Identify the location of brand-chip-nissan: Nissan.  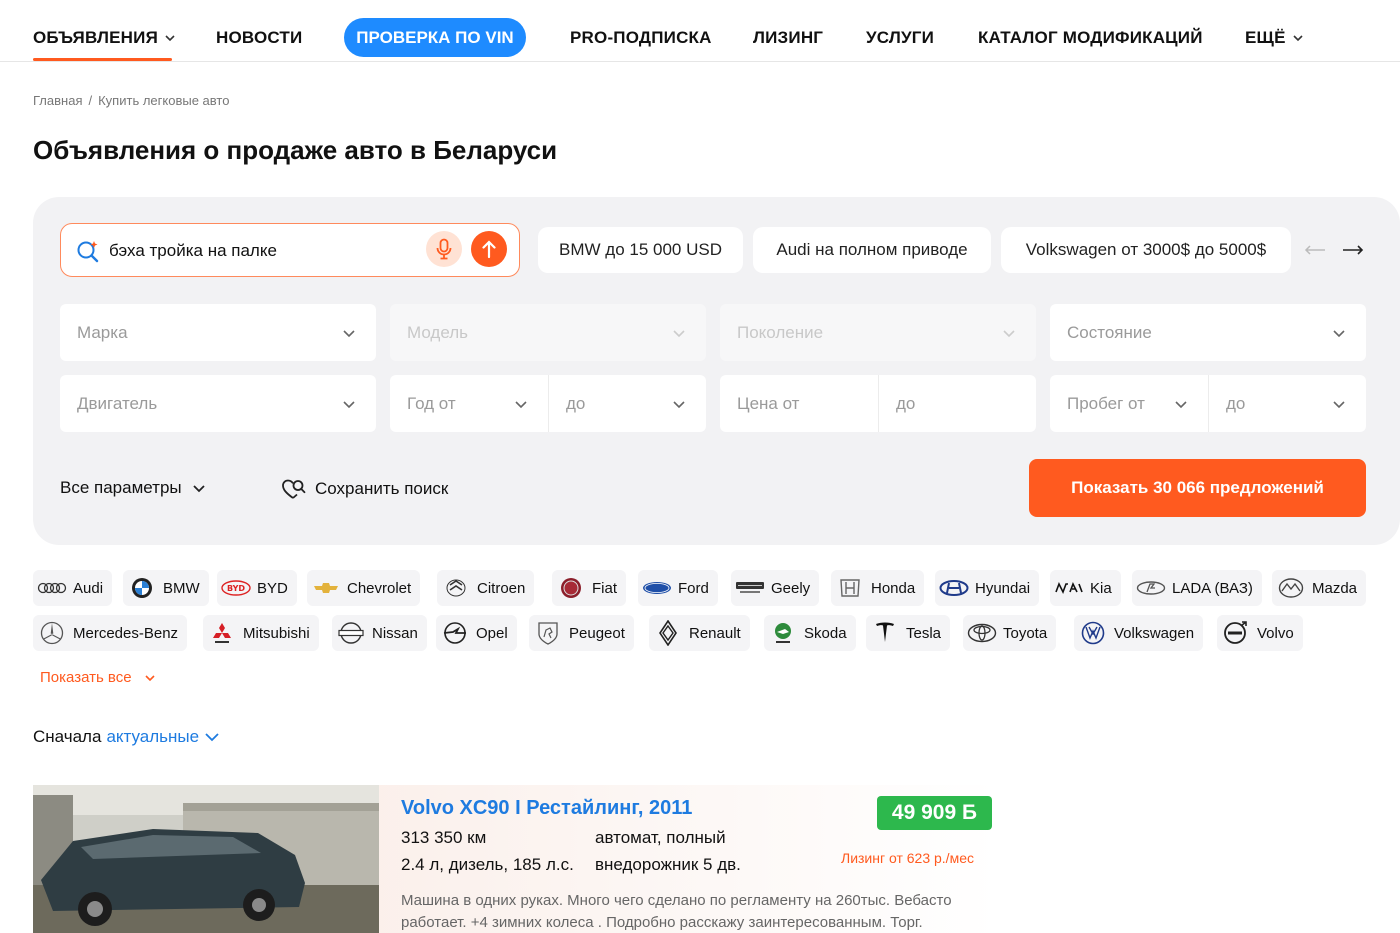
(379, 633).